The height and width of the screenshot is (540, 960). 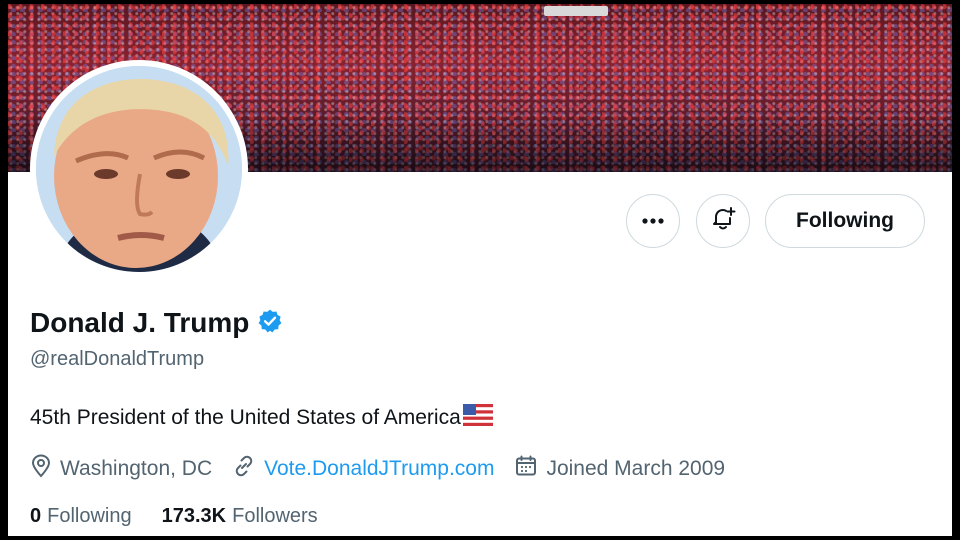 I want to click on joined-item: Joined March 2009, so click(x=619, y=469).